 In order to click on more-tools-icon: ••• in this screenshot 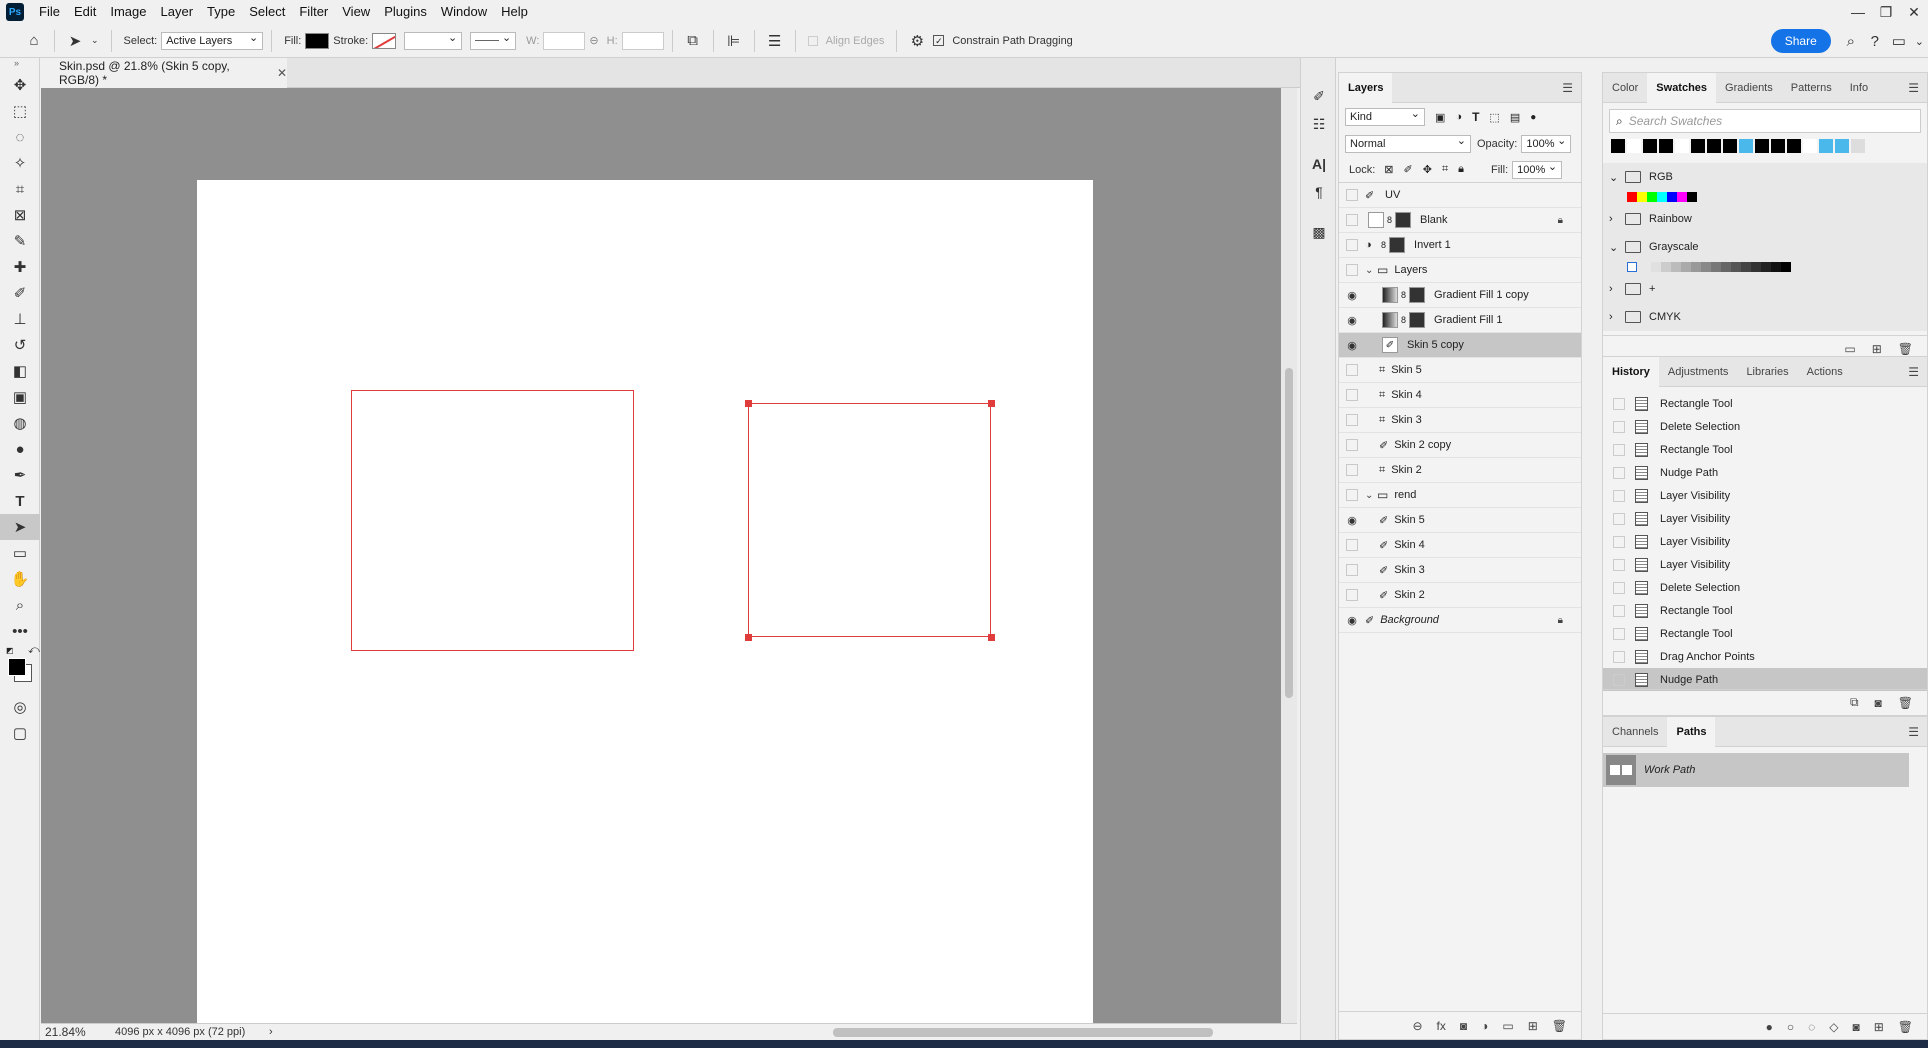, I will do `click(20, 631)`.